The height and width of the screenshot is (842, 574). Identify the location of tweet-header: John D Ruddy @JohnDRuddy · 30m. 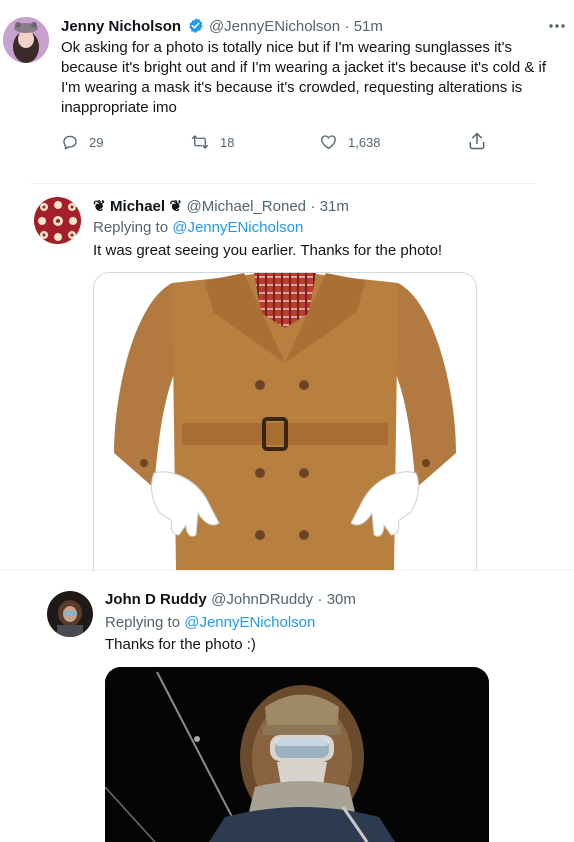
(230, 601).